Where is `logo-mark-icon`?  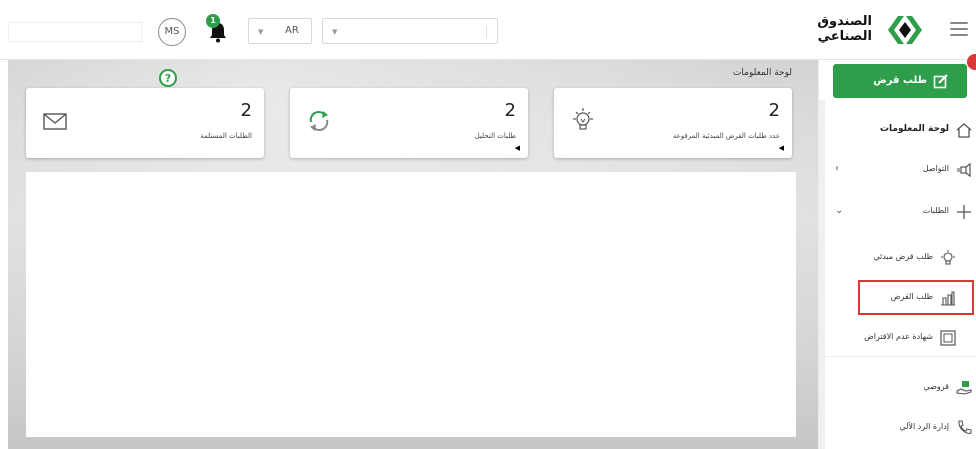 logo-mark-icon is located at coordinates (905, 30).